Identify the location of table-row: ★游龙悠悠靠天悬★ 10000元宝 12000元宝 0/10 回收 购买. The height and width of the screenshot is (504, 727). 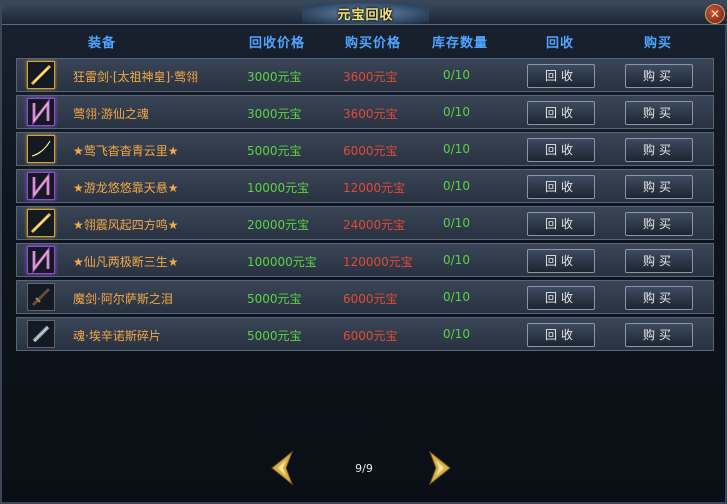
(365, 186).